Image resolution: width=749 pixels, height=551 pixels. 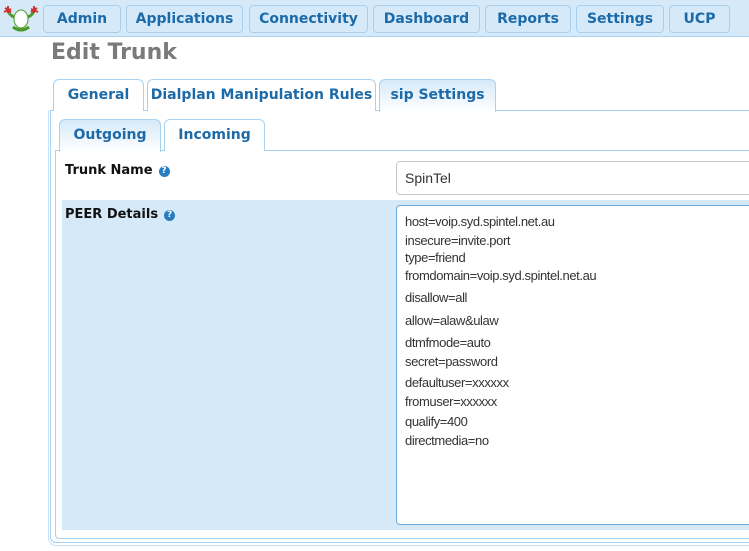 I want to click on nav-dashboard: Dashboard, so click(x=426, y=19).